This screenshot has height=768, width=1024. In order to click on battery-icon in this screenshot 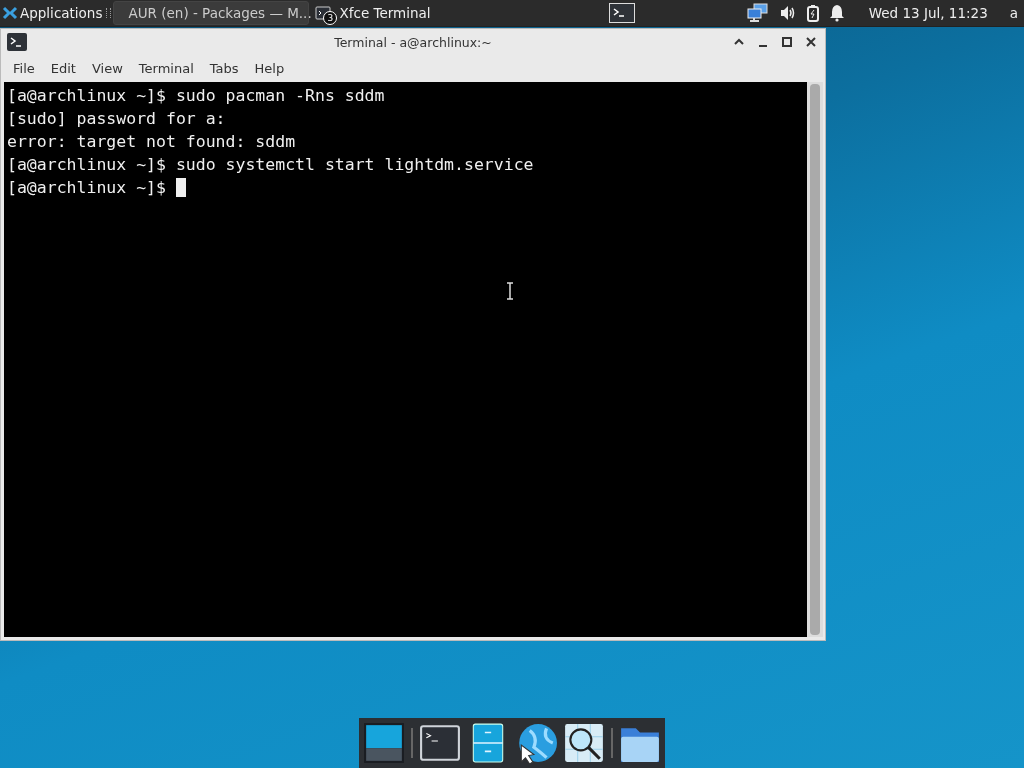, I will do `click(812, 13)`.